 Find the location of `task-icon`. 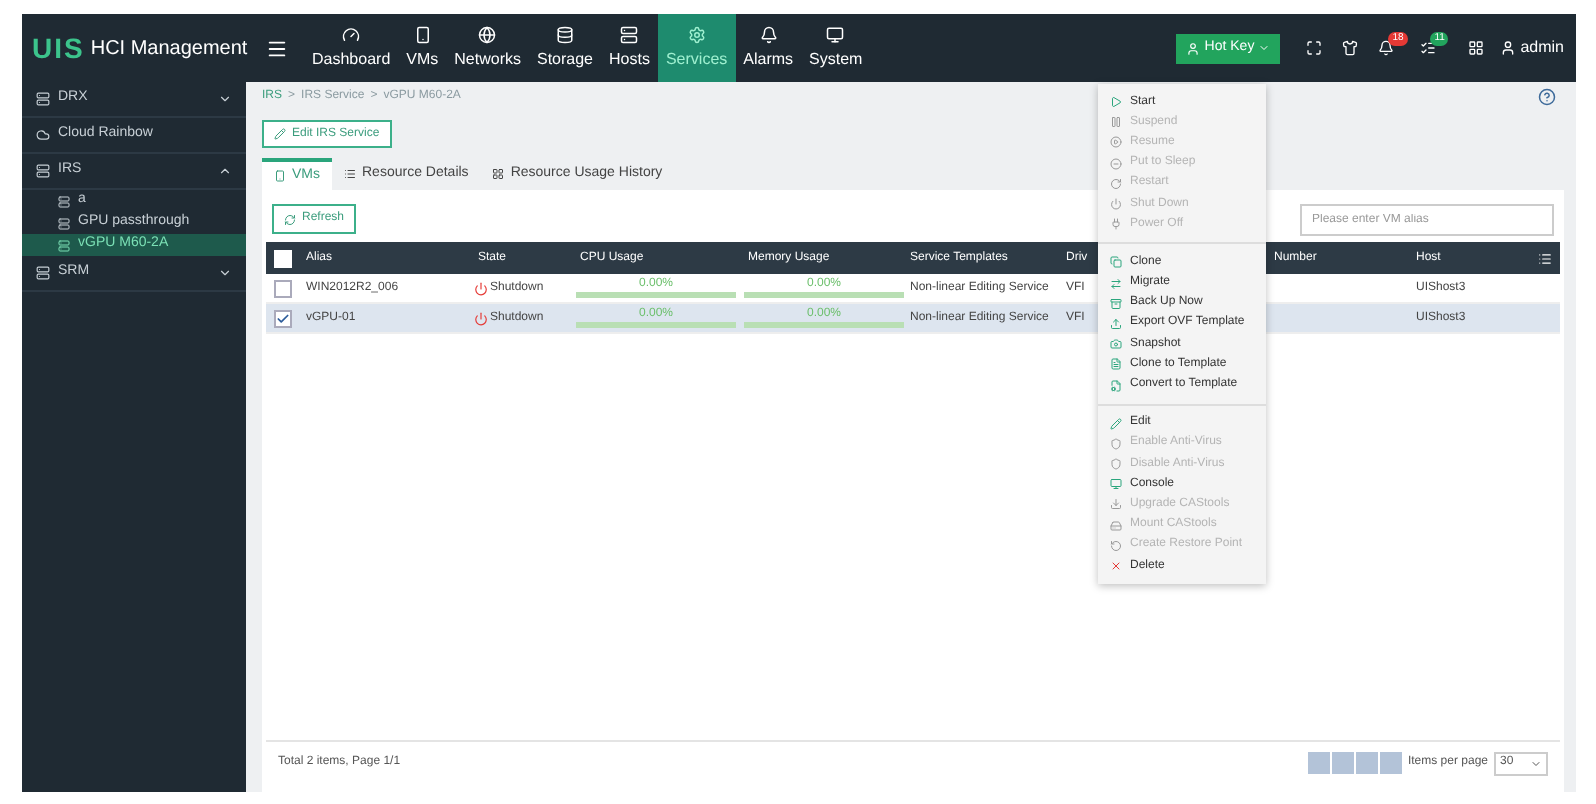

task-icon is located at coordinates (1428, 48).